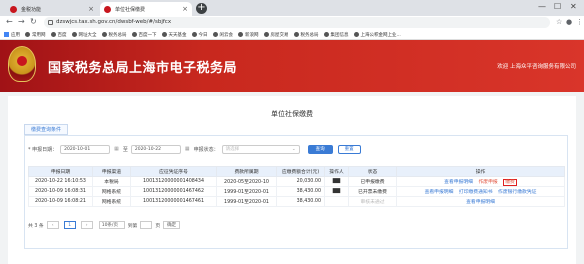 Image resolution: width=584 pixels, height=264 pixels. What do you see at coordinates (111, 171) in the screenshot?
I see `column-header: 申报渠道` at bounding box center [111, 171].